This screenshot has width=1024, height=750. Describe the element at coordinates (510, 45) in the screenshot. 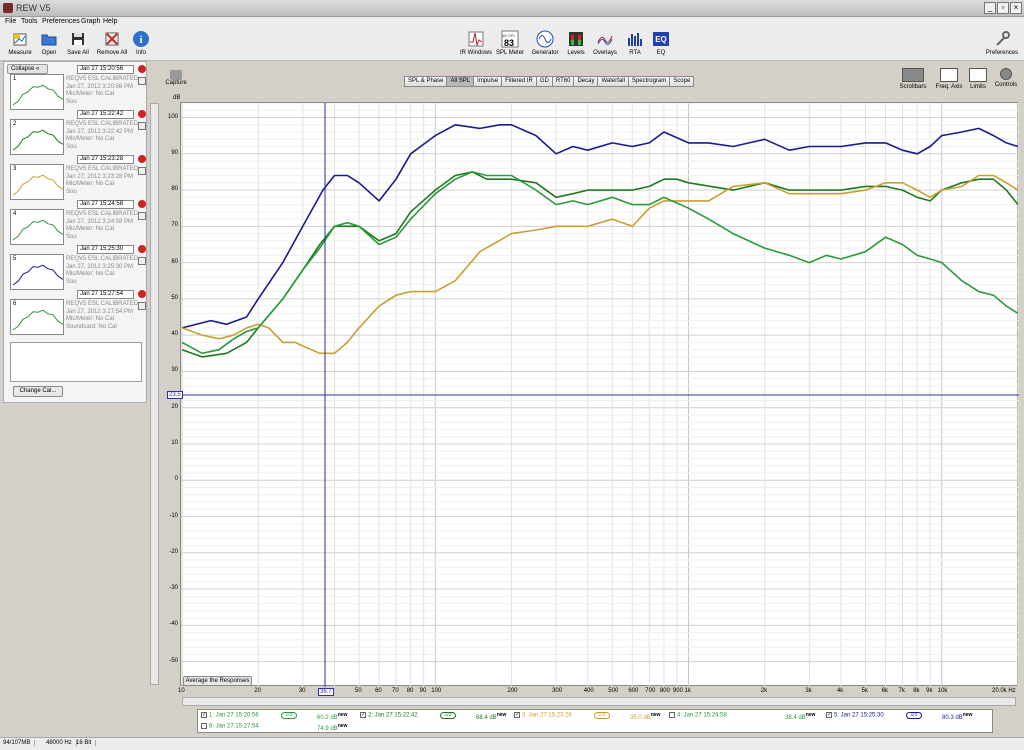

I see `spl-meter-button: dB SPL 83 SPL Meter` at that location.